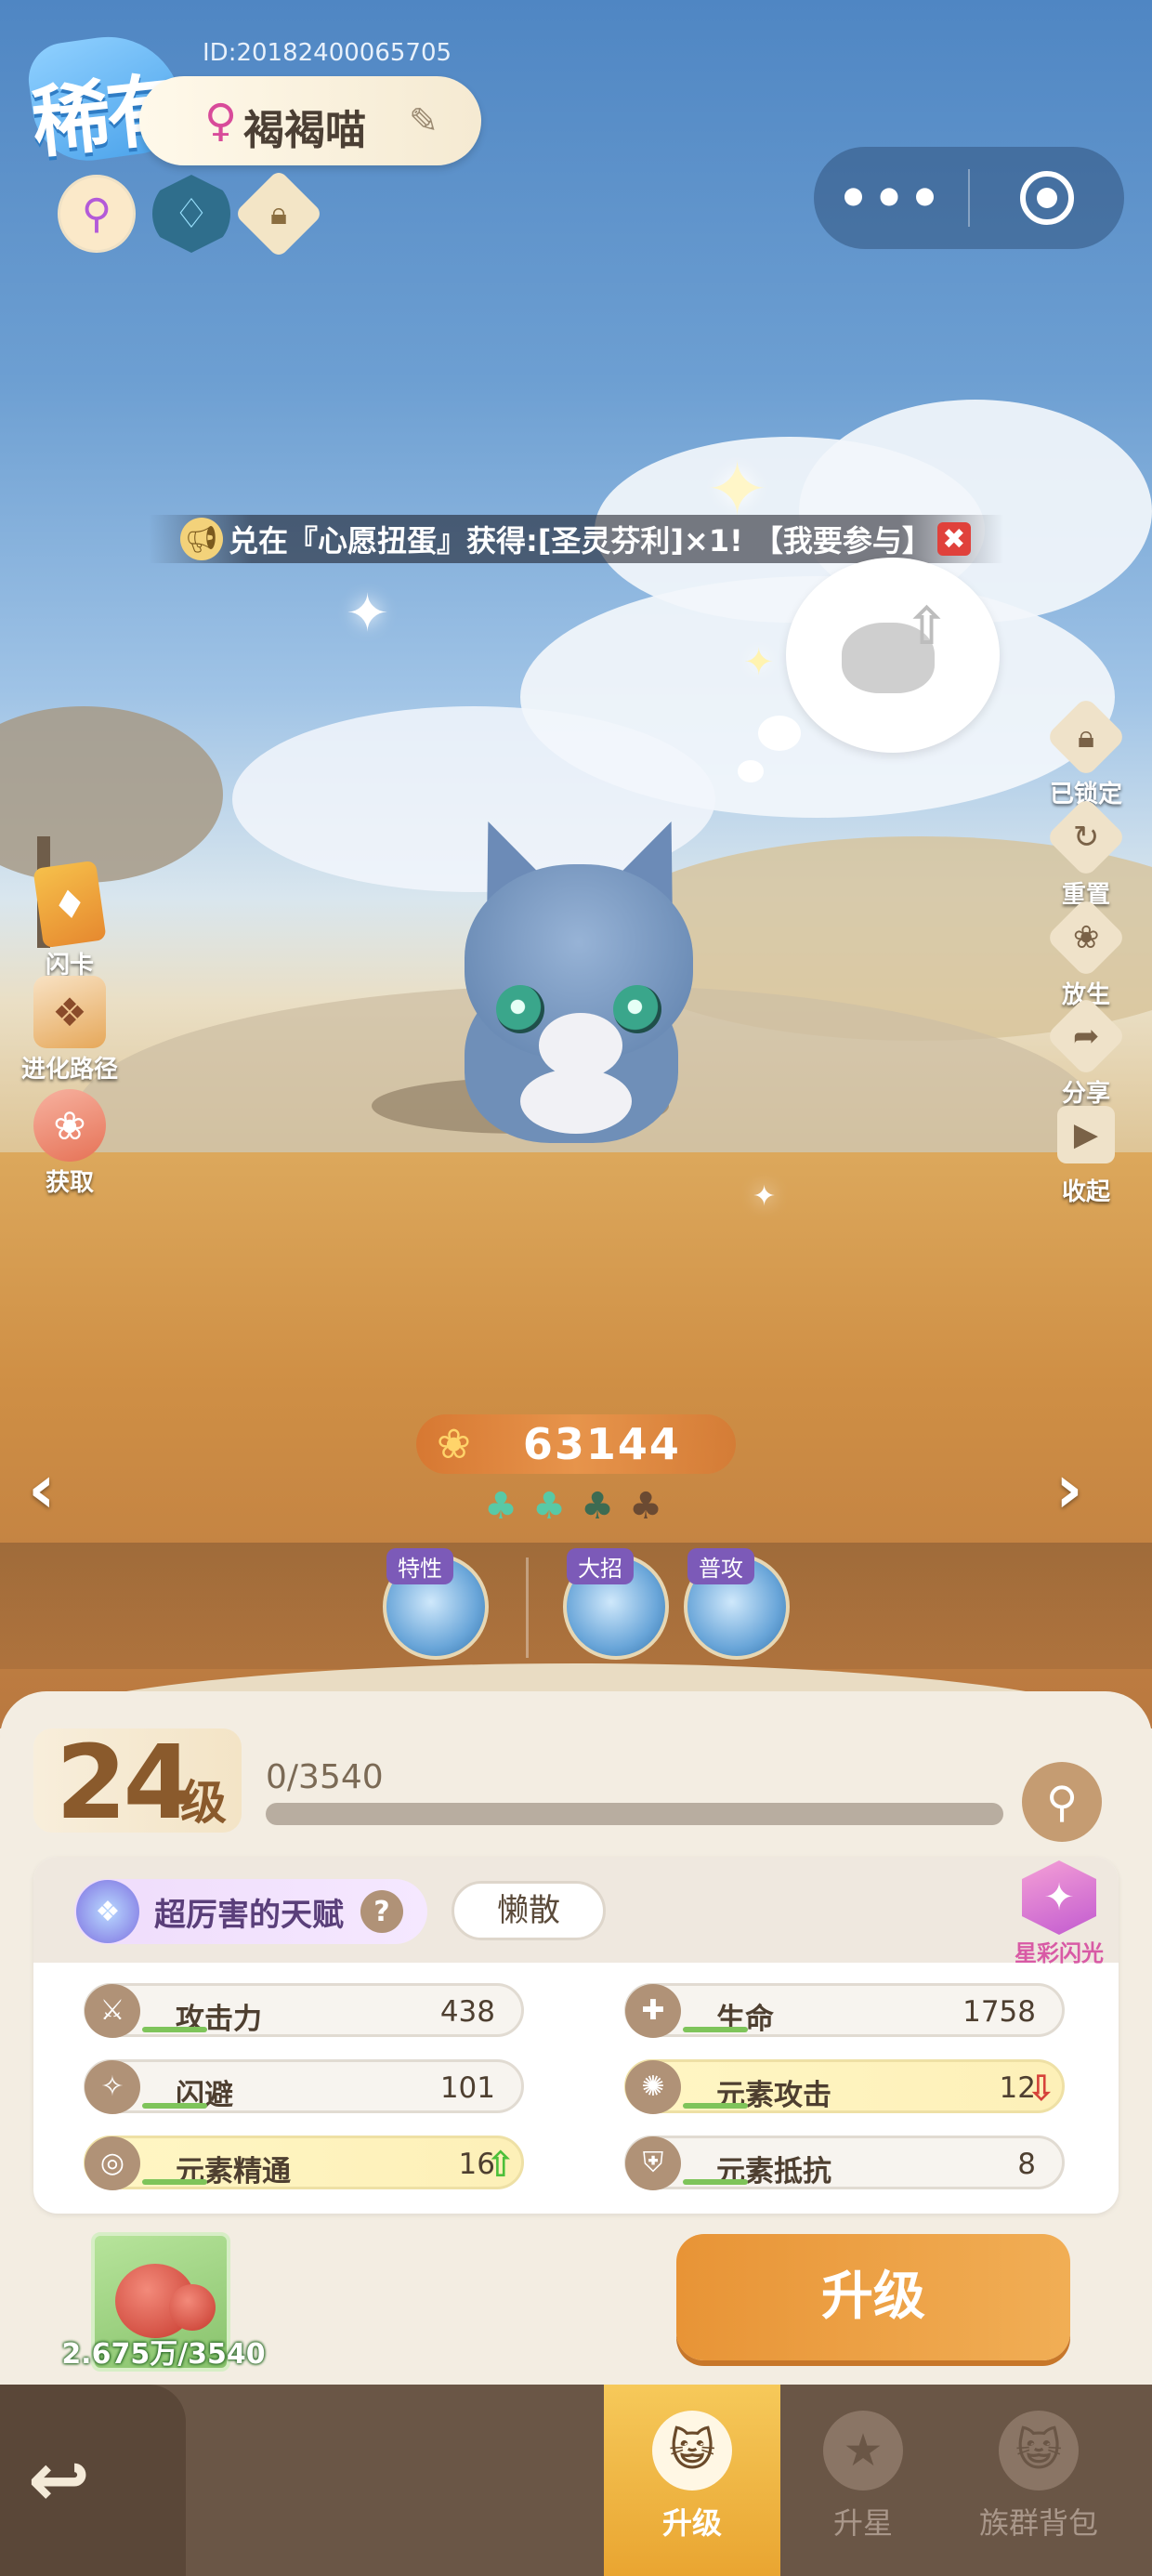 The height and width of the screenshot is (2576, 1152). What do you see at coordinates (476, 2164) in the screenshot?
I see `stat-value: 16` at bounding box center [476, 2164].